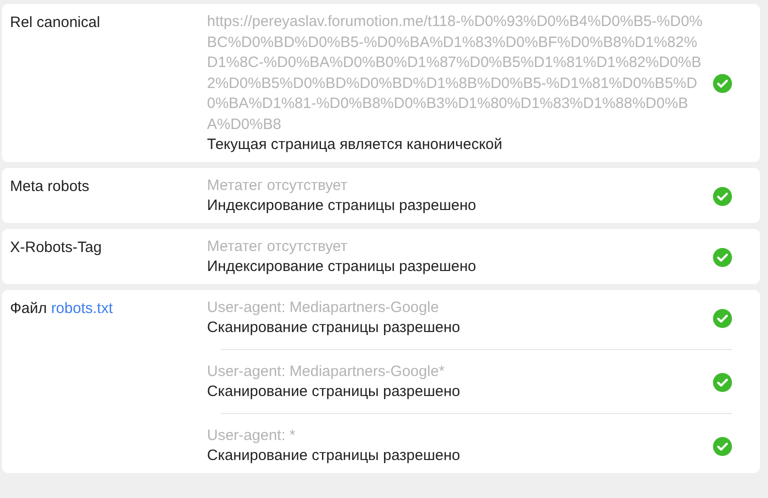  I want to click on check-label: X-Robots-Tag, so click(56, 248).